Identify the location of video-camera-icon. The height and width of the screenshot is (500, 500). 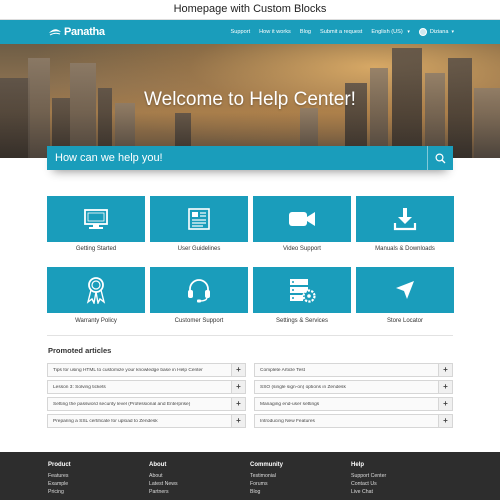
(302, 219).